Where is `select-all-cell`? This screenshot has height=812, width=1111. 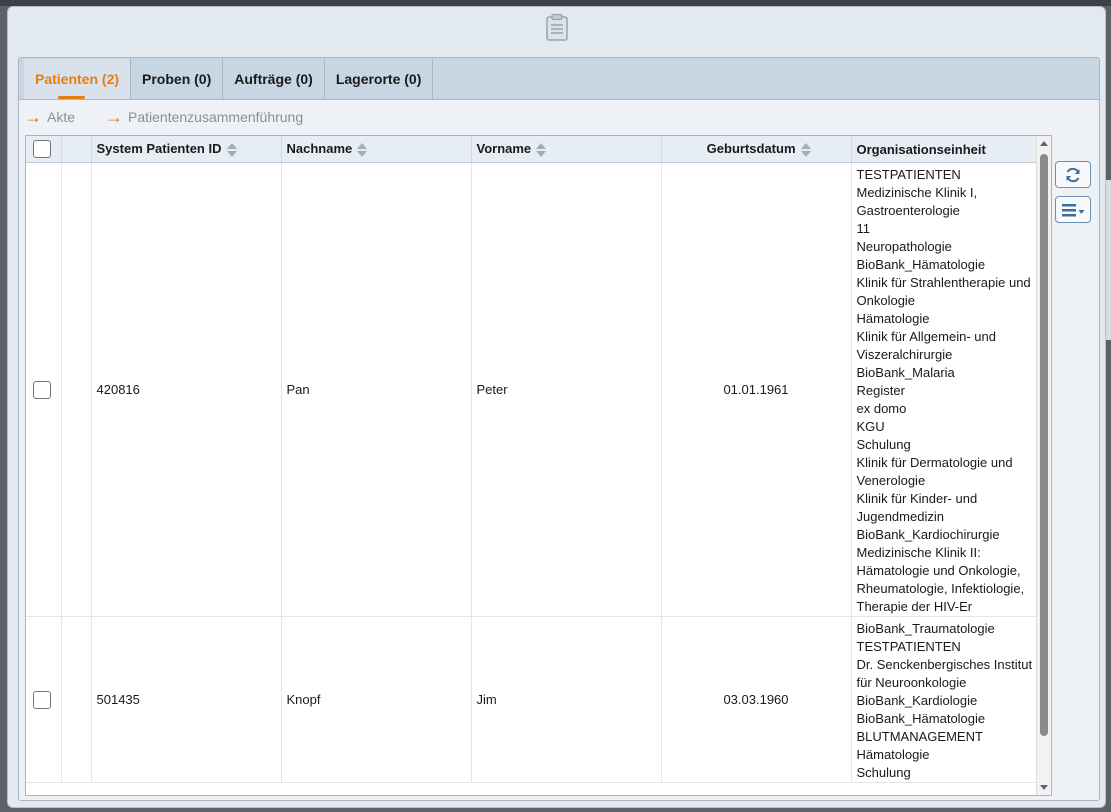
select-all-cell is located at coordinates (44, 149).